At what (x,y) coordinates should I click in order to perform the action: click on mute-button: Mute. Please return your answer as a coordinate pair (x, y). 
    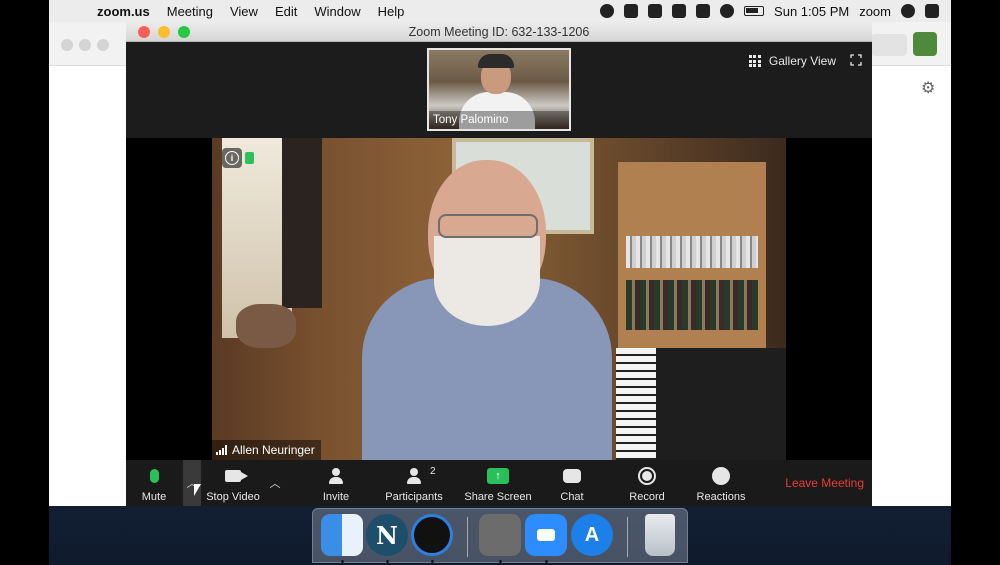
    Looking at the image, I should click on (154, 483).